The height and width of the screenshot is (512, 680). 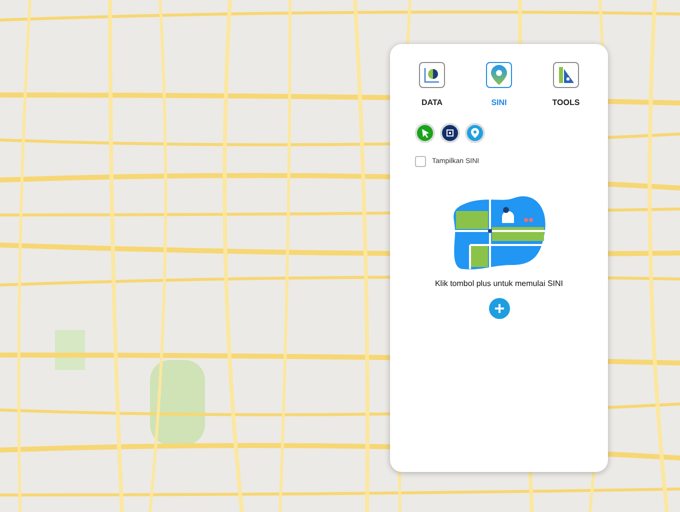 I want to click on plus-icon, so click(x=499, y=308).